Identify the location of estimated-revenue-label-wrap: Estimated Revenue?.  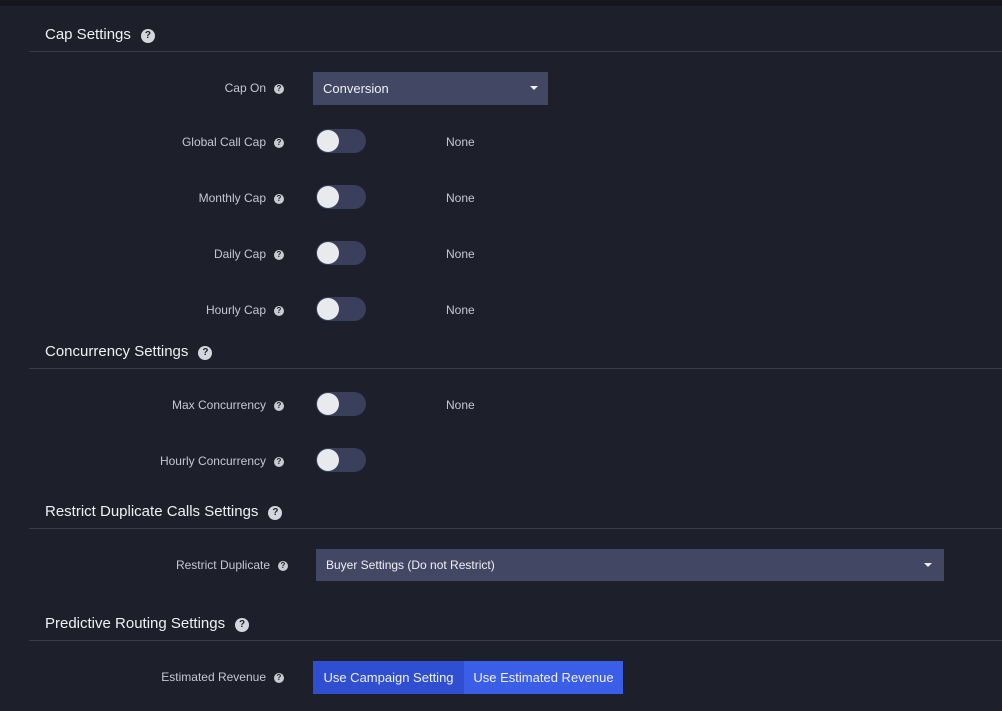
(222, 677).